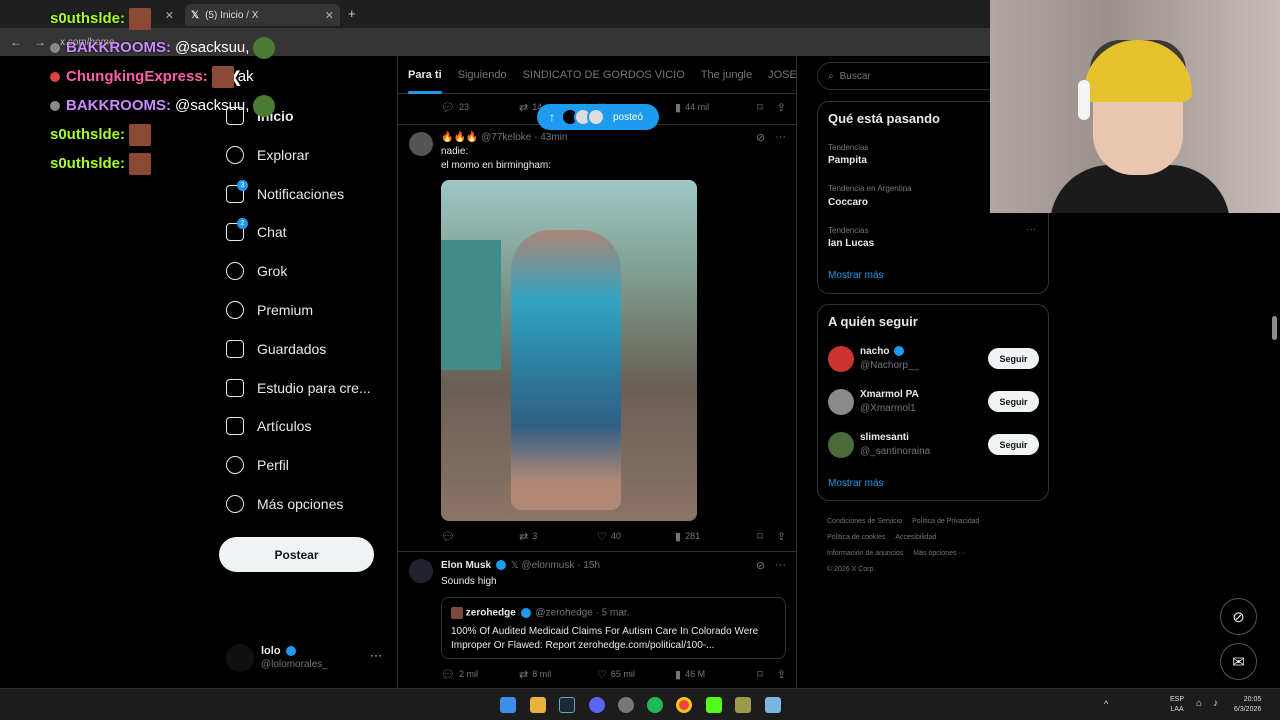  I want to click on footer-link: Condiciones de Servicio, so click(864, 521).